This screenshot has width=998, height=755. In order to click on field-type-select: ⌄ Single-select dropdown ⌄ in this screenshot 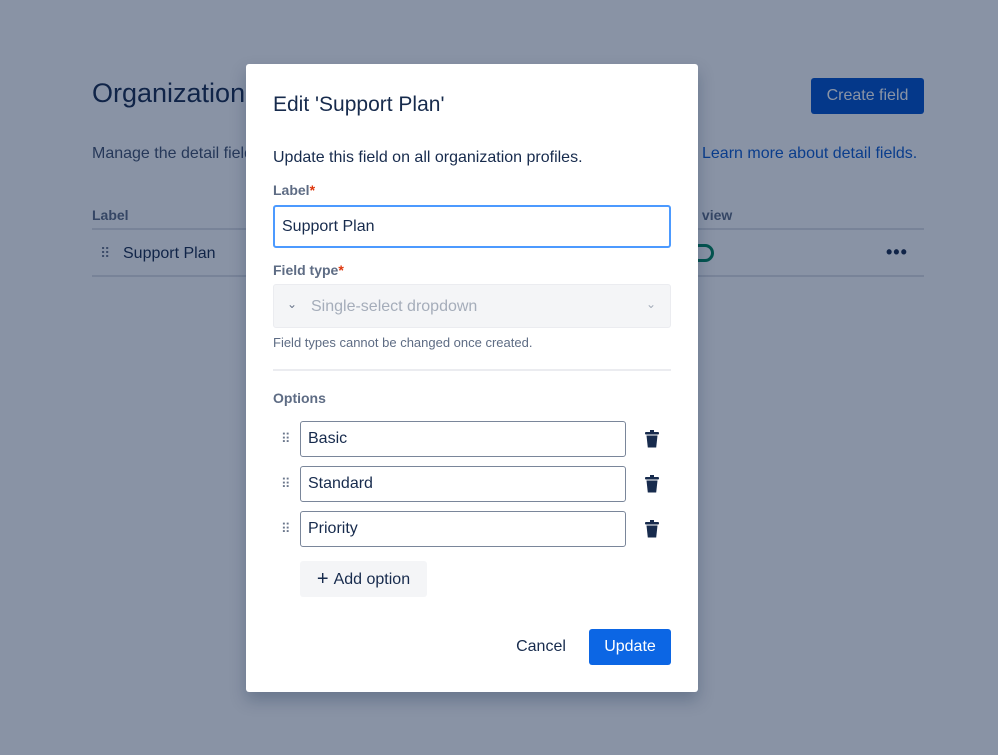, I will do `click(472, 306)`.